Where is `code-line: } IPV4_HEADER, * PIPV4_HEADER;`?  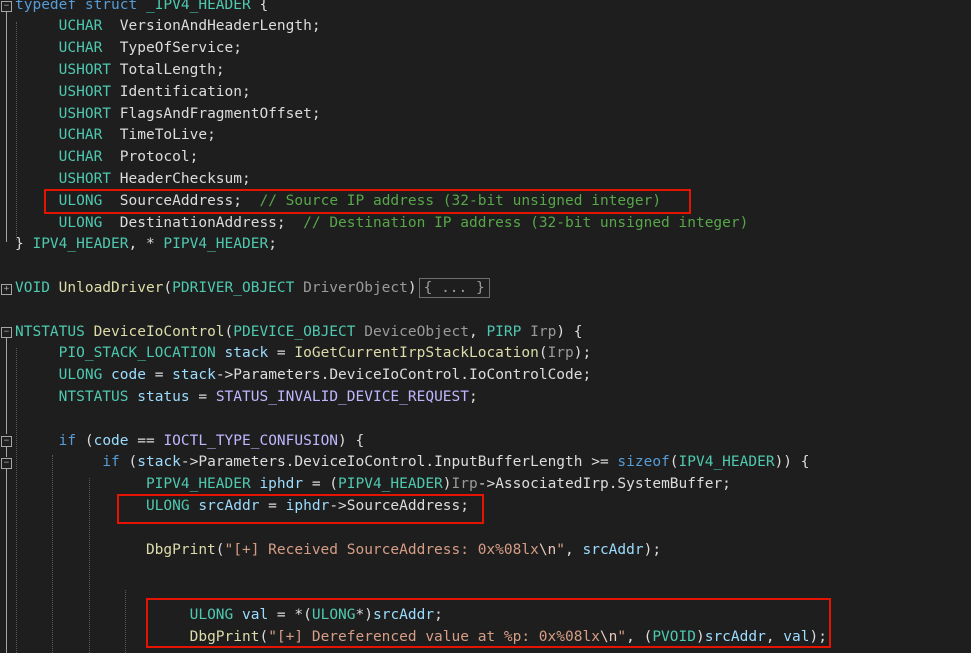
code-line: } IPV4_HEADER, * PIPV4_HEADER; is located at coordinates (146, 245).